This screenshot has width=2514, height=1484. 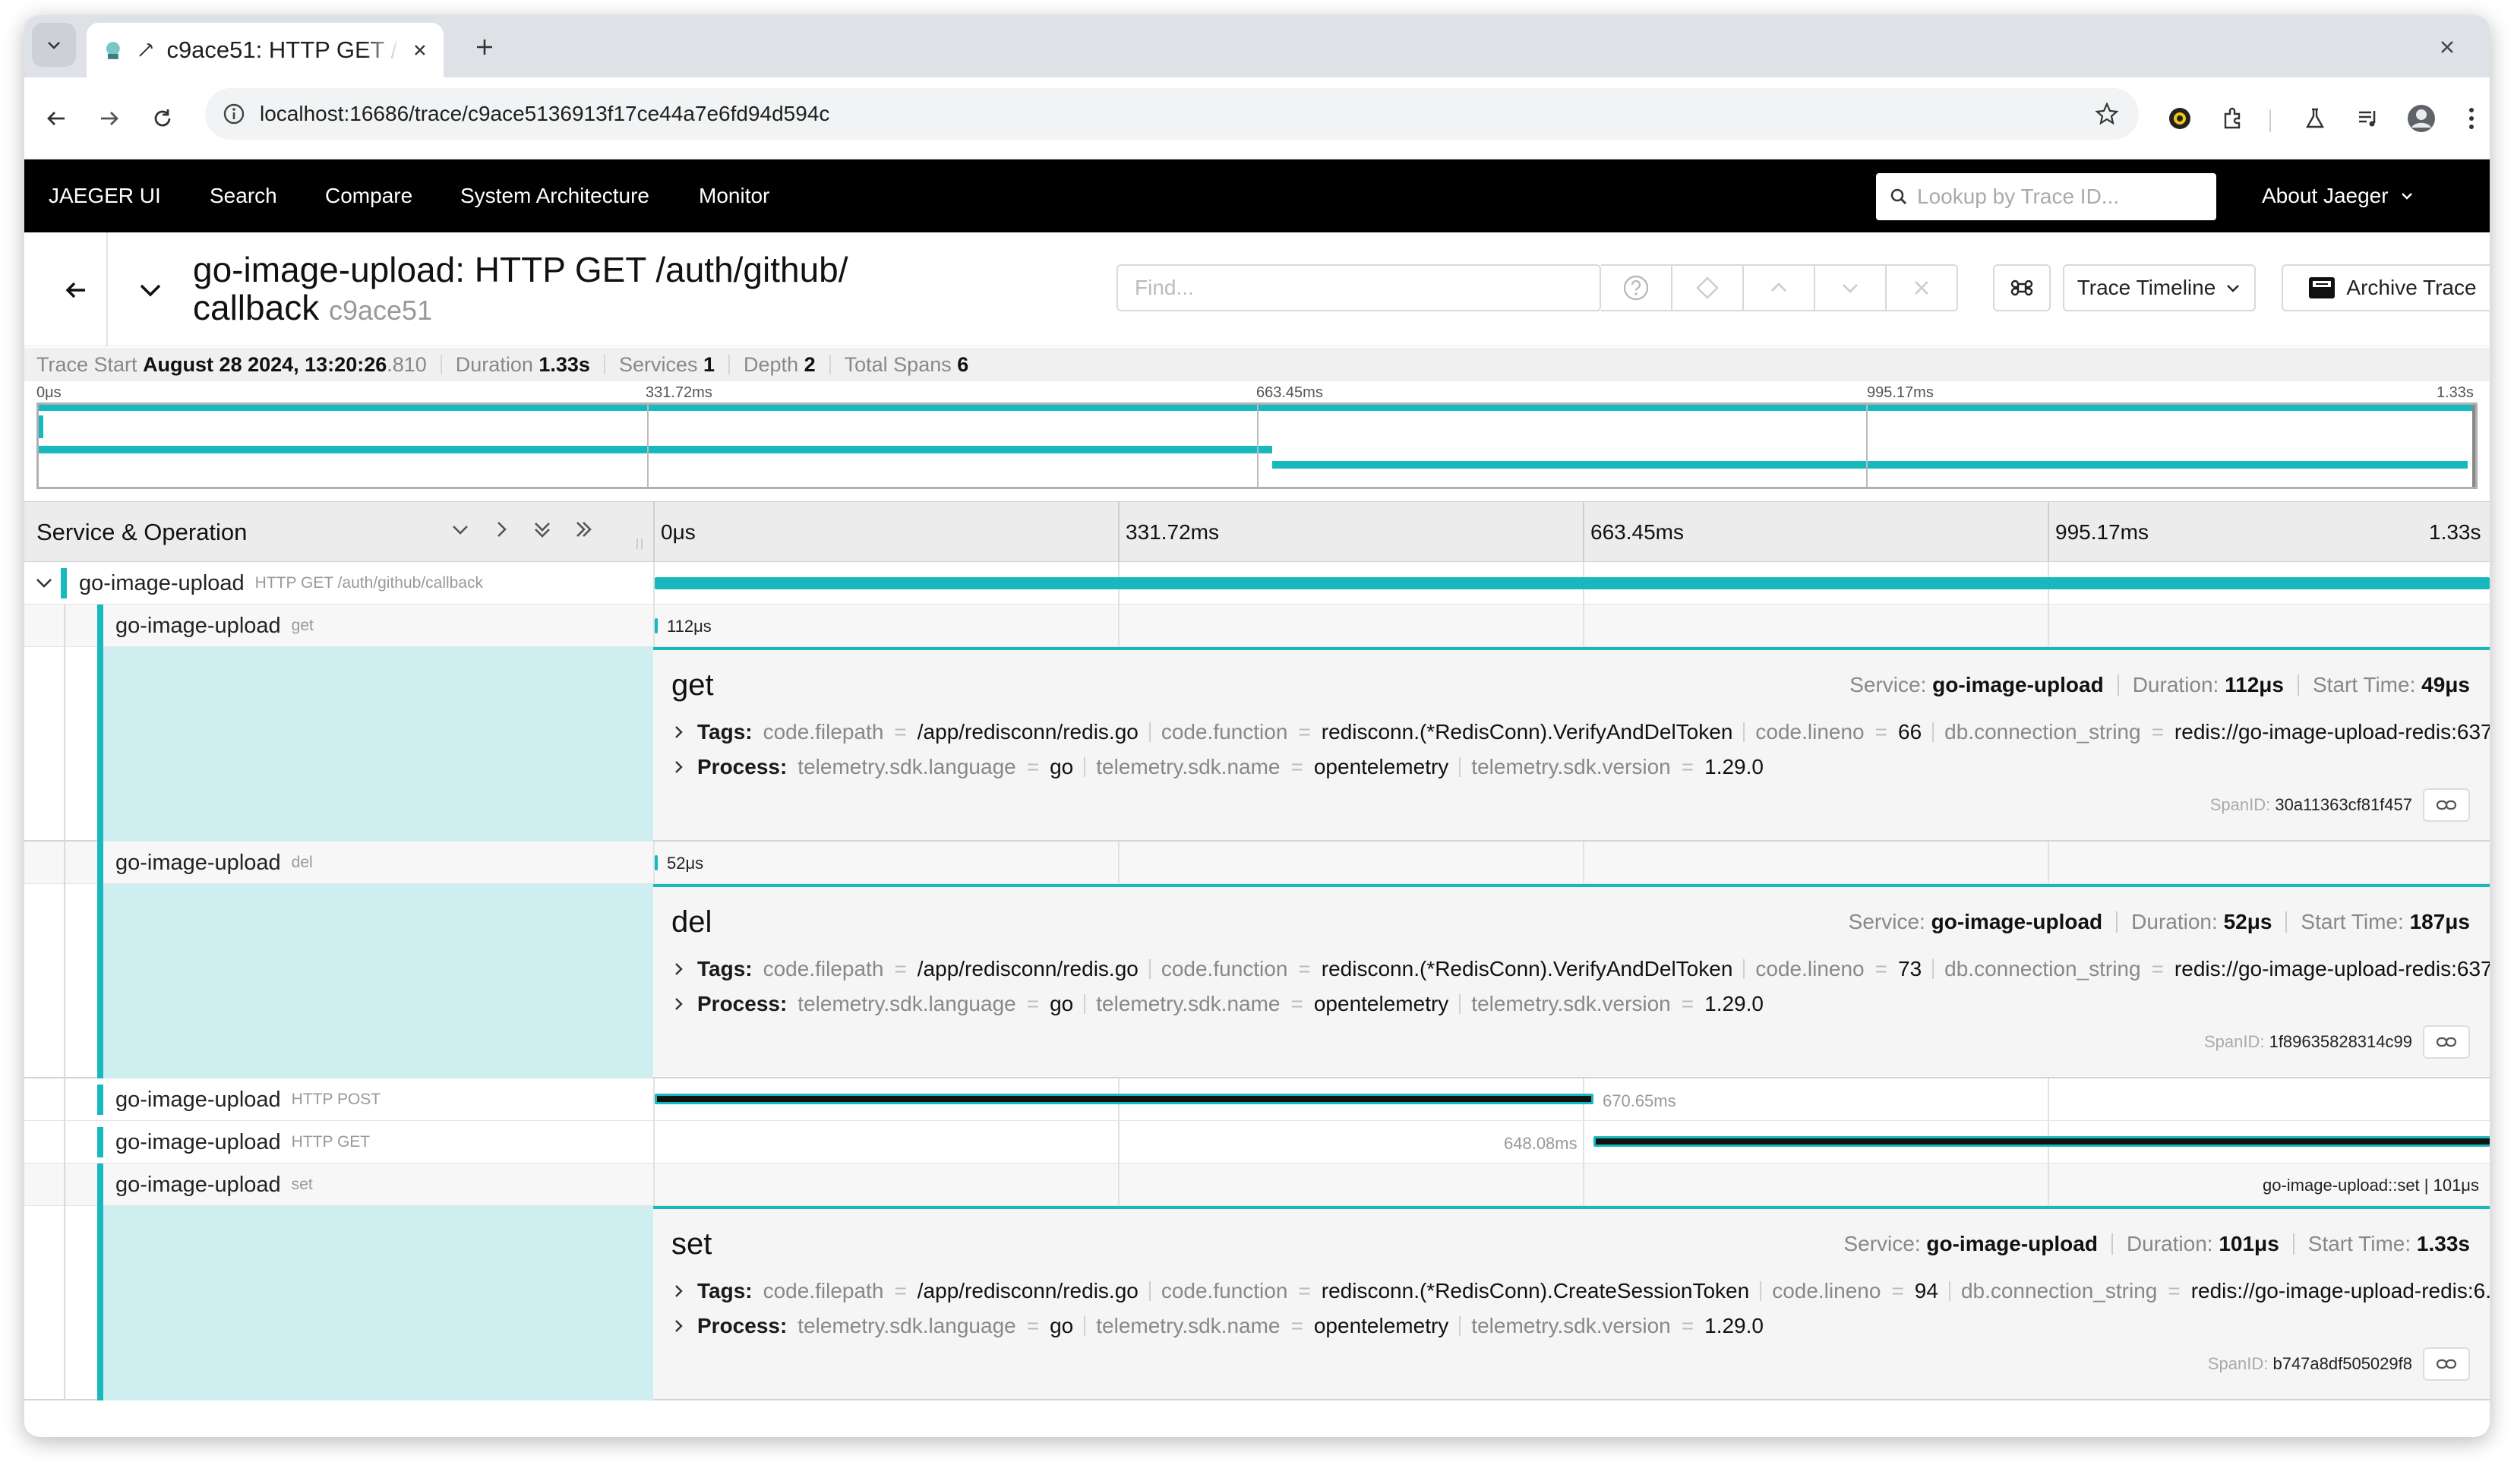 What do you see at coordinates (639, 543) in the screenshot?
I see `column-resizer` at bounding box center [639, 543].